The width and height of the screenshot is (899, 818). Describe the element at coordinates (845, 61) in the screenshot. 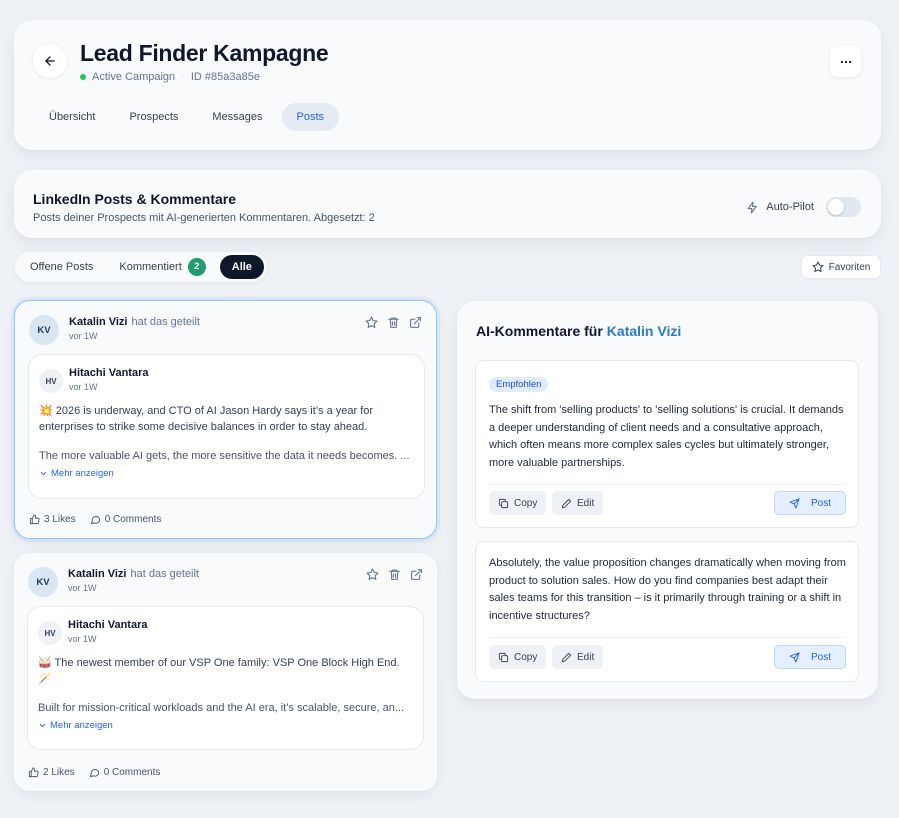

I see `more-options-button` at that location.